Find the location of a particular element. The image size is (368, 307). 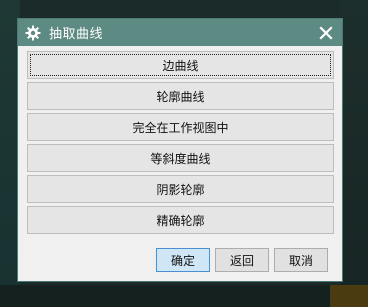

gear-icon is located at coordinates (33, 33).